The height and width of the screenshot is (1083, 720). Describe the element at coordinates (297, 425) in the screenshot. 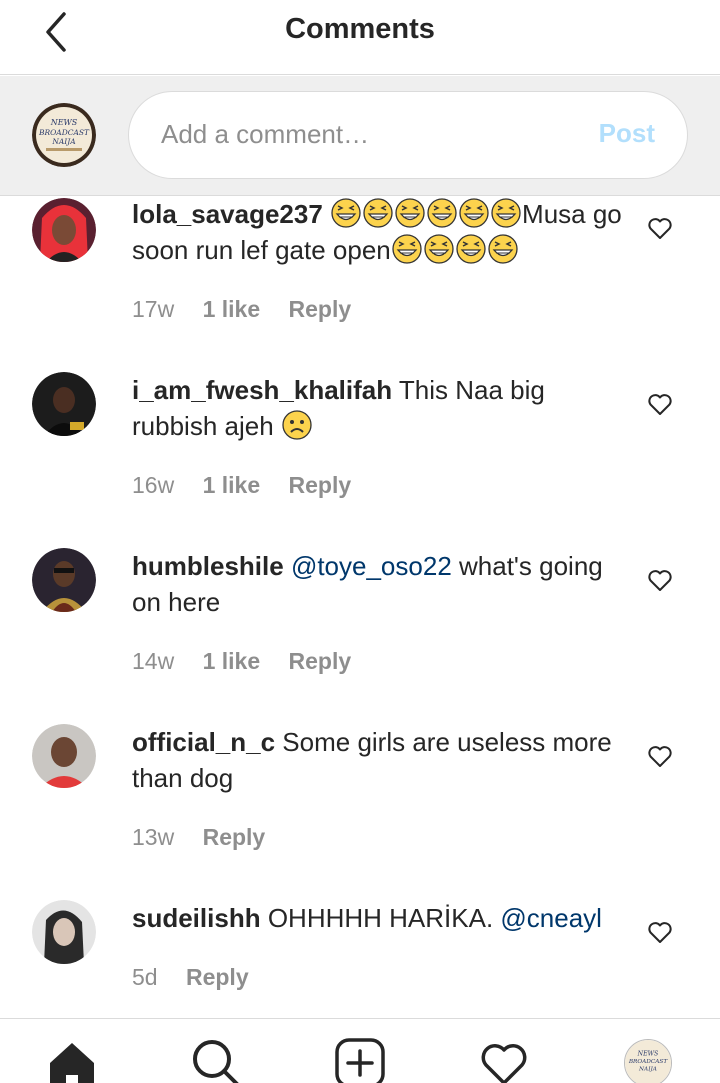

I see `frowning-face-emoji-icon` at that location.